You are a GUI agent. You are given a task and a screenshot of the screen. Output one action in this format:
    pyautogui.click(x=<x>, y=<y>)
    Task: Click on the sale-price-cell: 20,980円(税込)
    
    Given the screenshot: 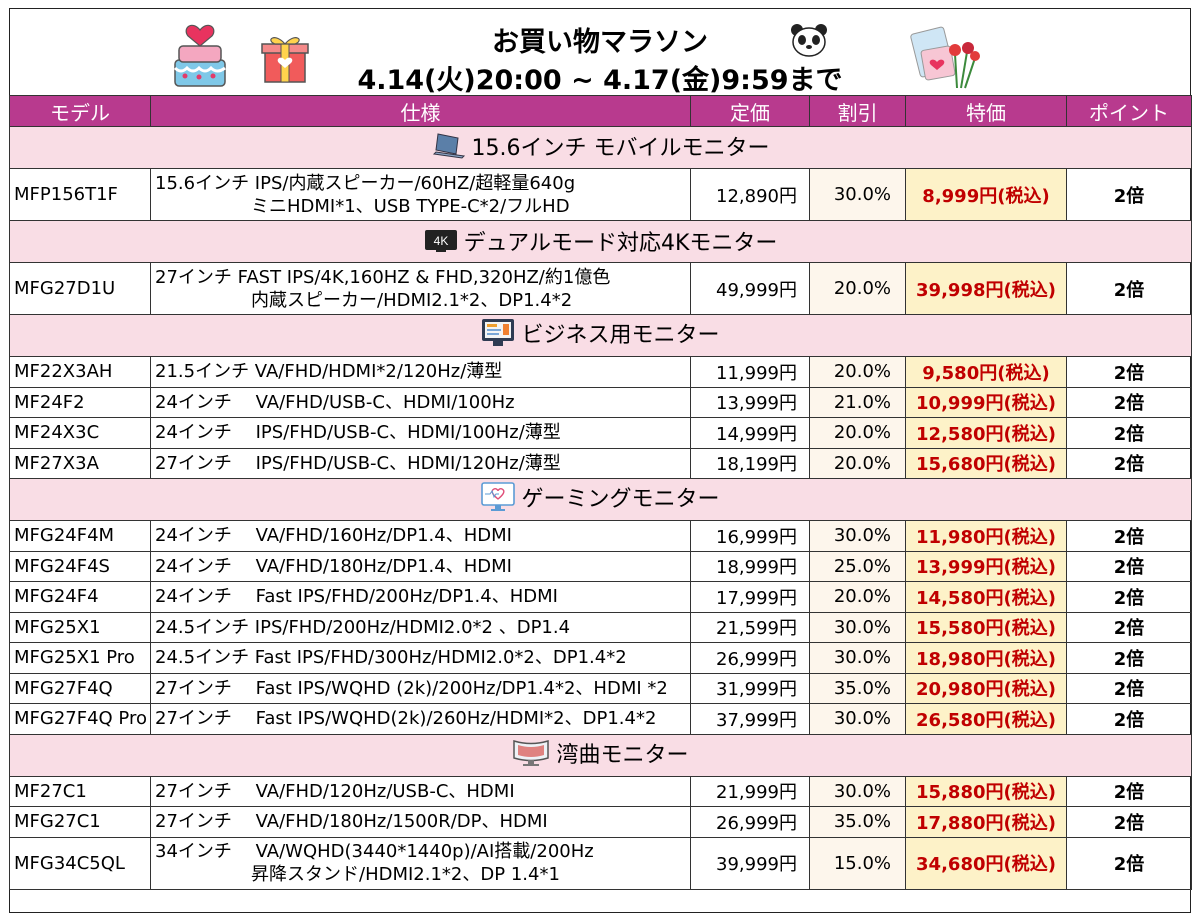 What is the action you would take?
    pyautogui.click(x=986, y=688)
    